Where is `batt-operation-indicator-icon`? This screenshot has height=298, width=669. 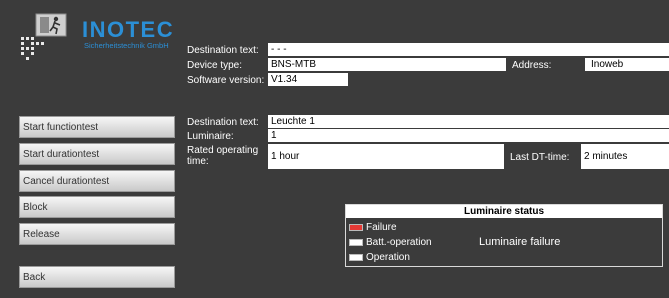 batt-operation-indicator-icon is located at coordinates (356, 242).